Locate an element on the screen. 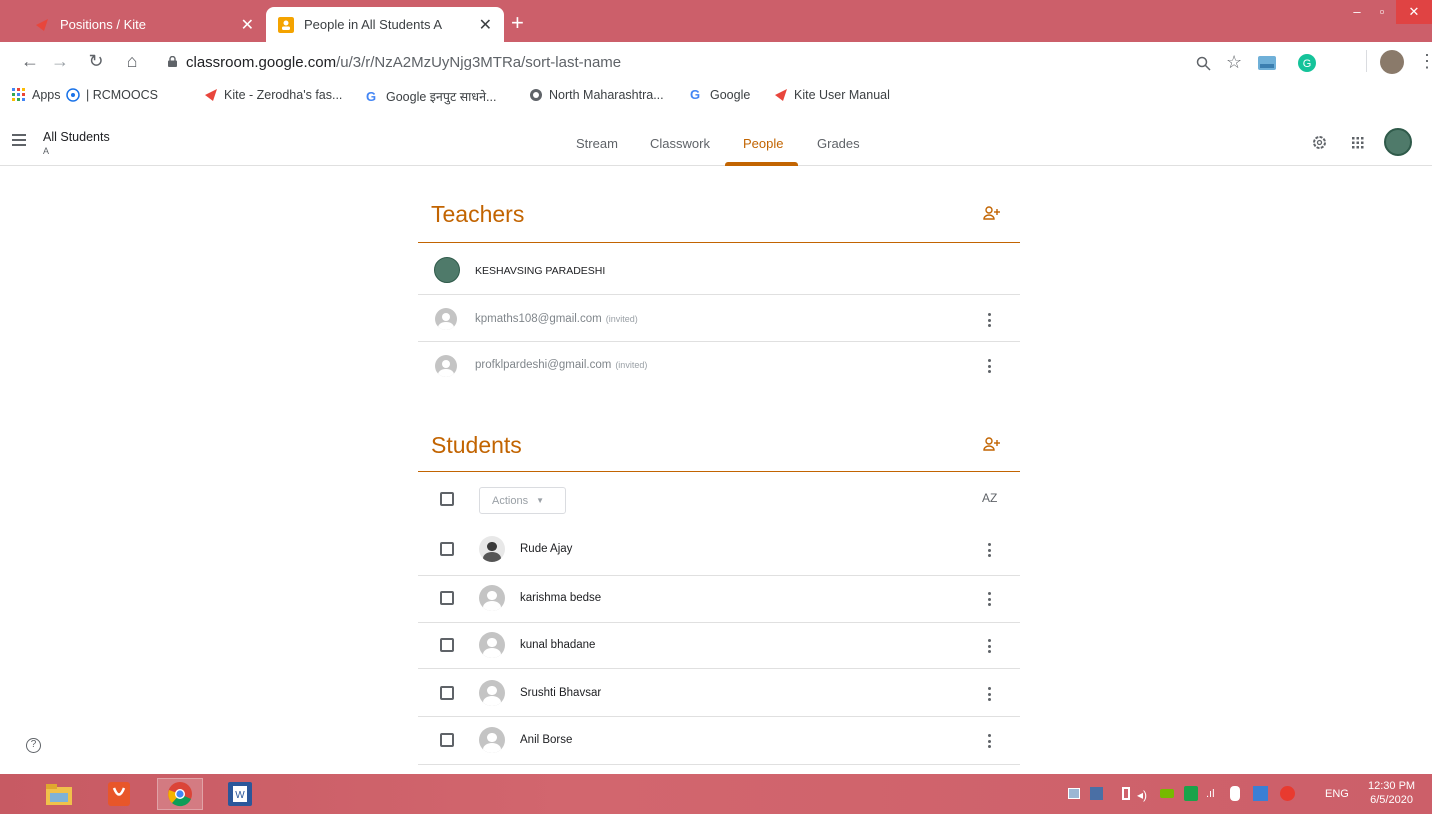  forward-icon: → is located at coordinates (60, 61).